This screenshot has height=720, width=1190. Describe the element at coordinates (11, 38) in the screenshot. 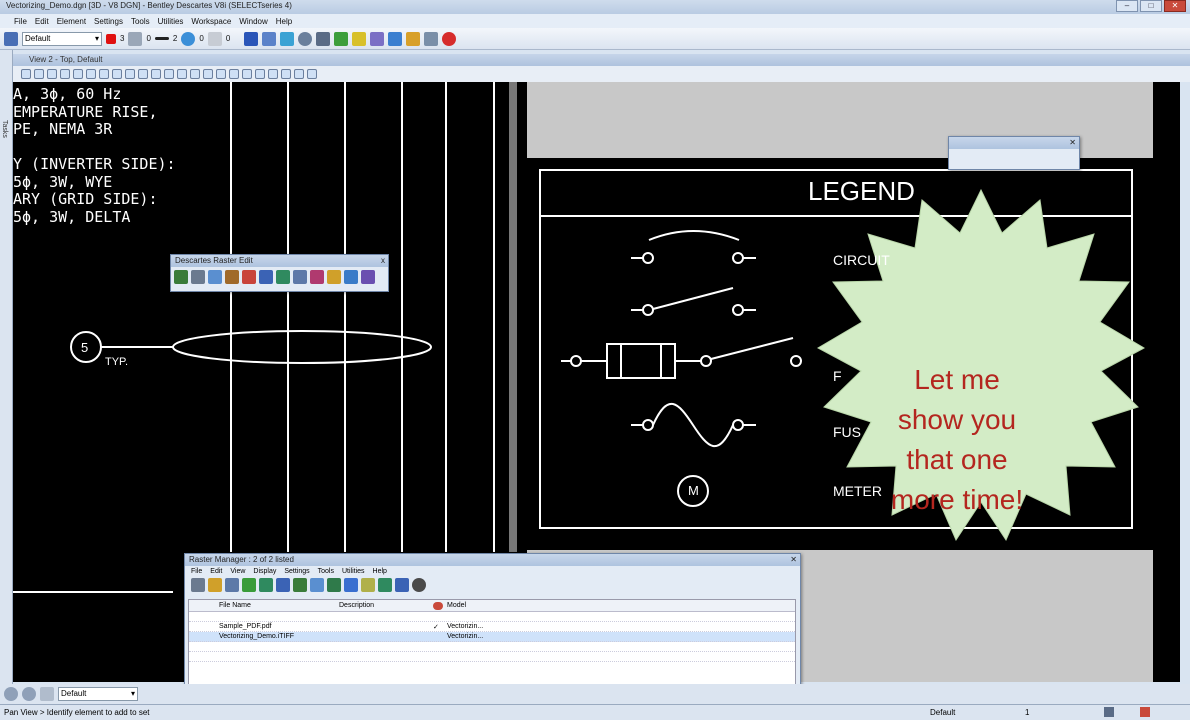

I see `element-selection-icon` at that location.